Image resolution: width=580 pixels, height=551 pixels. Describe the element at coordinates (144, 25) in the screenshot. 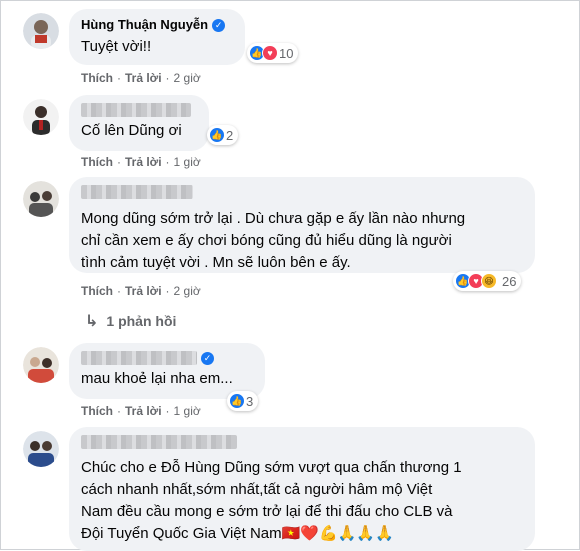

I see `comment-author: Hùng Thuận Nguyễn` at that location.